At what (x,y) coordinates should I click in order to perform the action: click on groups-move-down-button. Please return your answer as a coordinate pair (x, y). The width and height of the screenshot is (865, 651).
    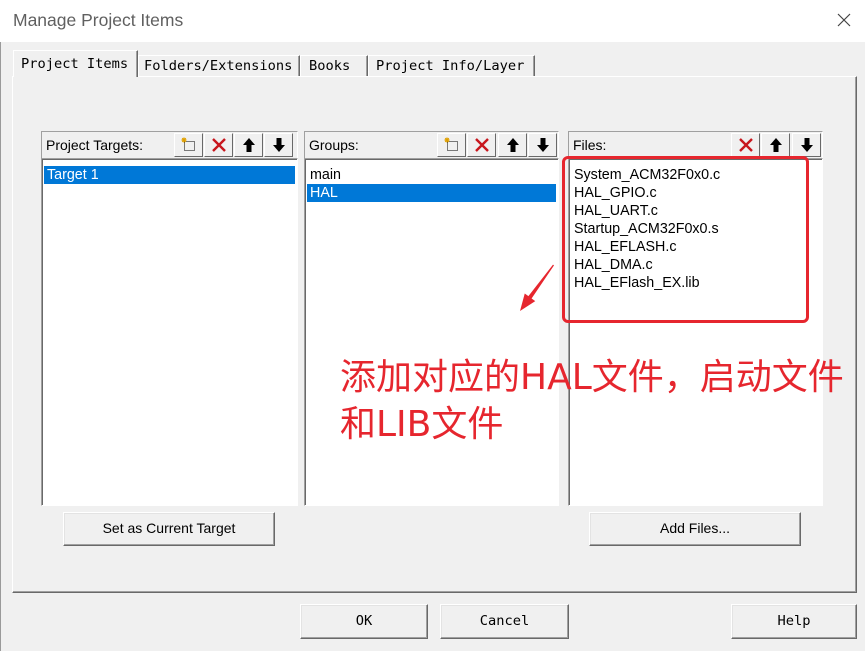
    Looking at the image, I should click on (542, 145).